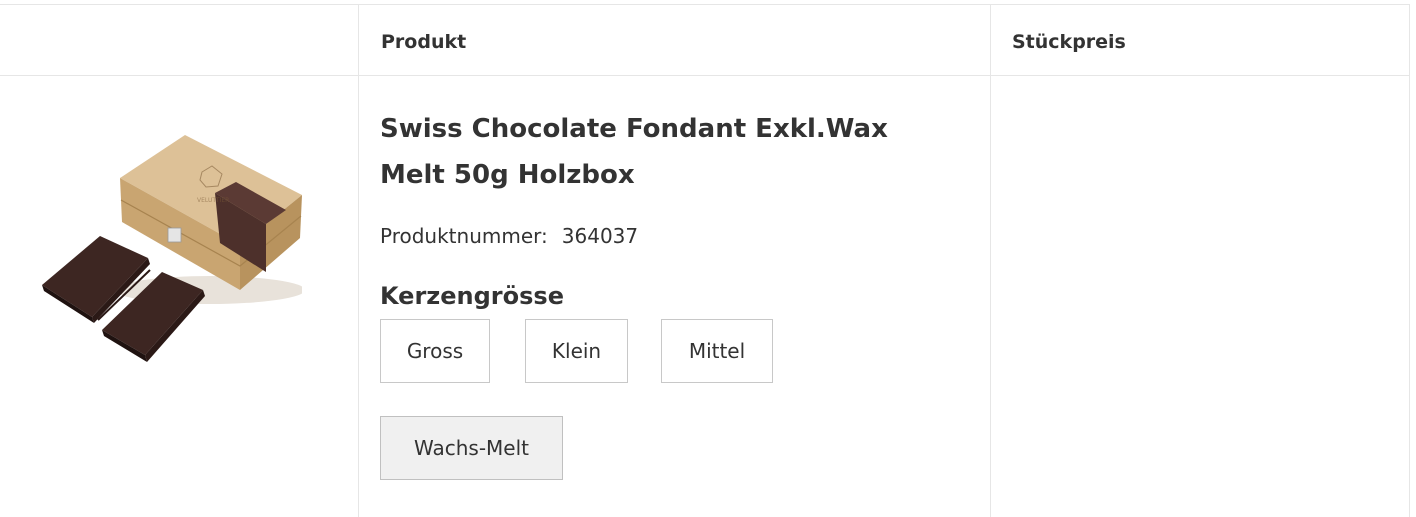  Describe the element at coordinates (717, 351) in the screenshot. I see `option-mittel-button: Mittel` at that location.